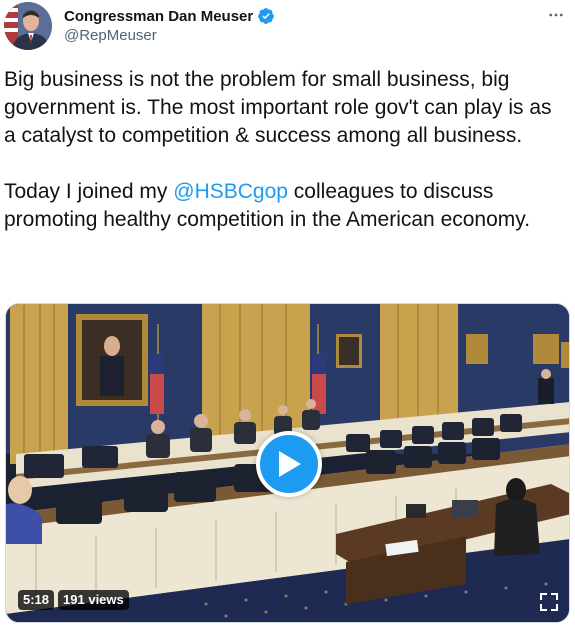  What do you see at coordinates (230, 191) in the screenshot?
I see `mention-link: @HSBCgop` at bounding box center [230, 191].